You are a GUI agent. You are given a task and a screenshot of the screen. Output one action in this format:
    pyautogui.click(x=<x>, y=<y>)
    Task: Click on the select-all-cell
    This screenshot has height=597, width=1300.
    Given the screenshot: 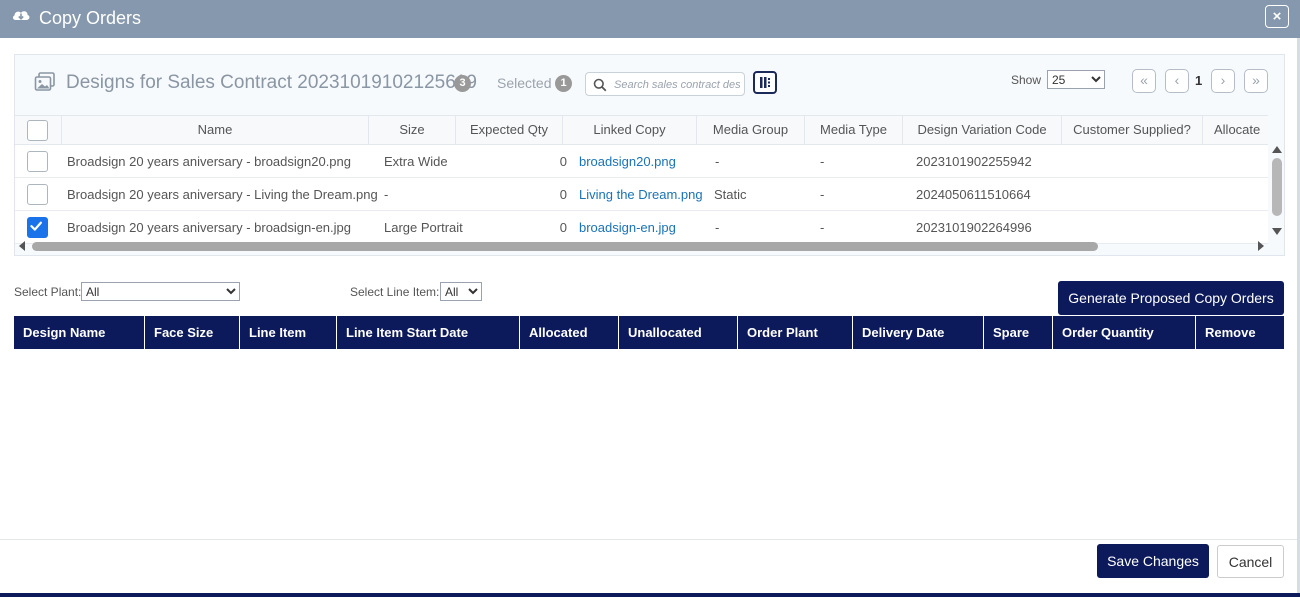 What is the action you would take?
    pyautogui.click(x=38, y=130)
    